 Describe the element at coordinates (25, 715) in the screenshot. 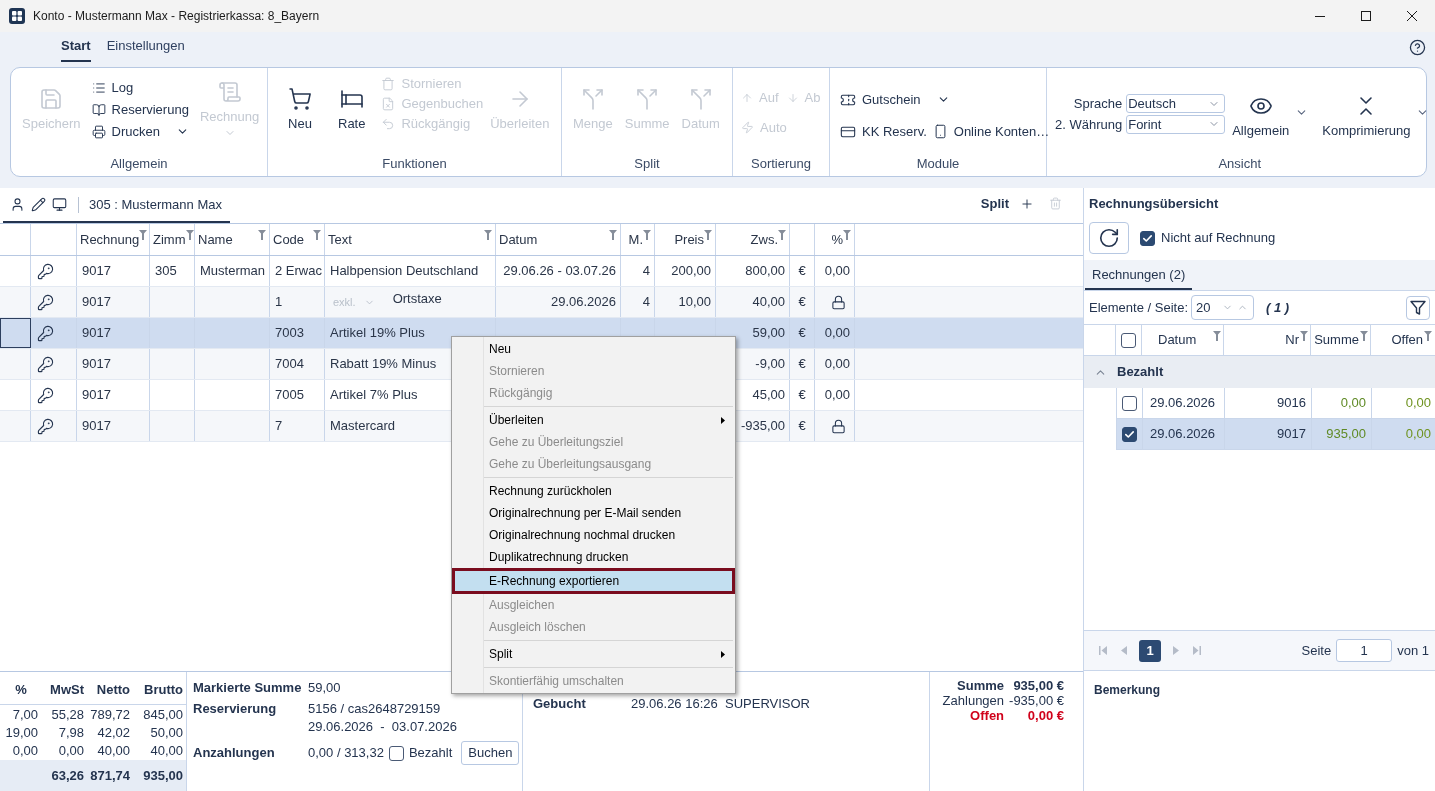

I see `table-cell-text: 7,00` at that location.